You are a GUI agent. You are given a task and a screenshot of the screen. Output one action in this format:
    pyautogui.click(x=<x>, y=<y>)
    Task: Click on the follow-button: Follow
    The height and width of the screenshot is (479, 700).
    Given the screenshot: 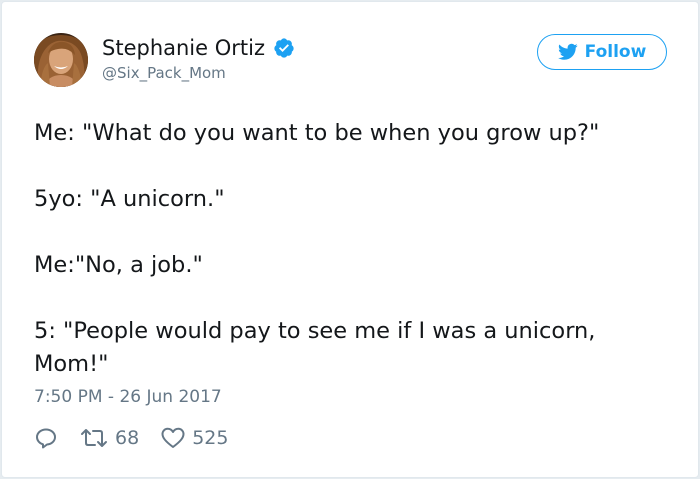 What is the action you would take?
    pyautogui.click(x=602, y=52)
    